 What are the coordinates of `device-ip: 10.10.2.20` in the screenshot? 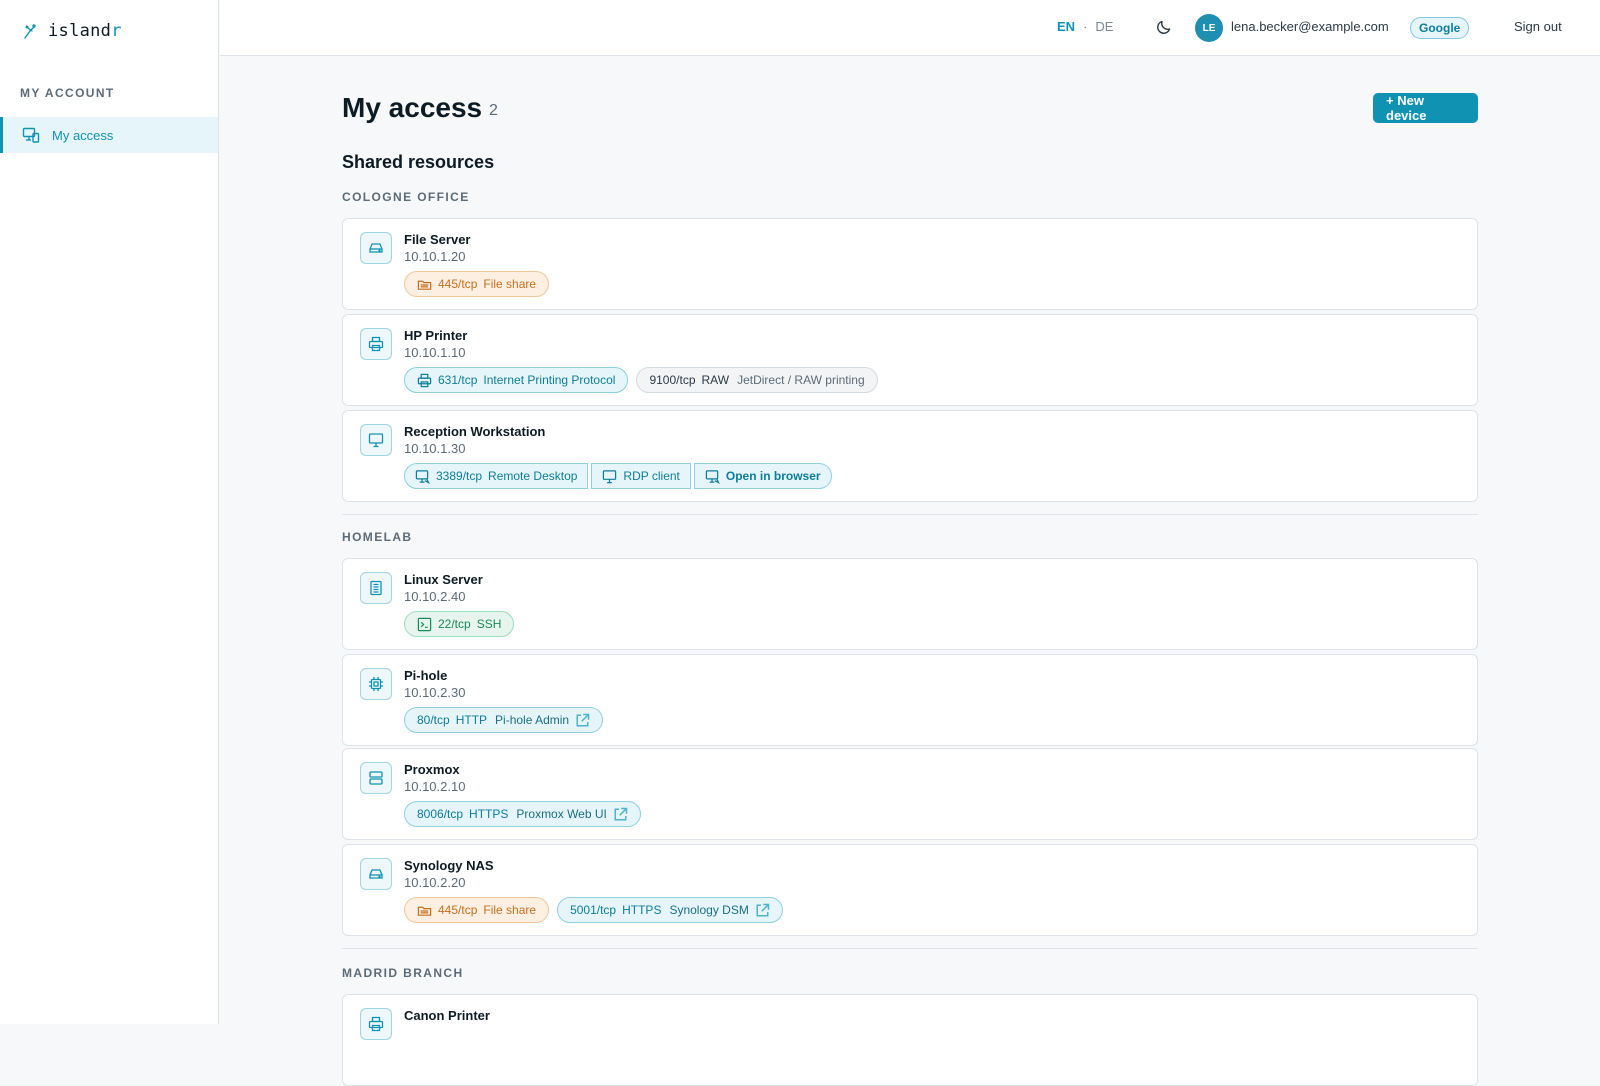 It's located at (435, 882).